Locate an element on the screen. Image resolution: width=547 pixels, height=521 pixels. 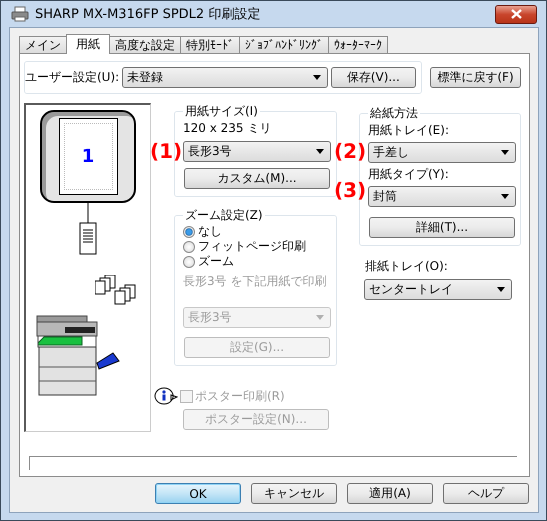
poster-label: ポスター印刷(R) is located at coordinates (240, 396).